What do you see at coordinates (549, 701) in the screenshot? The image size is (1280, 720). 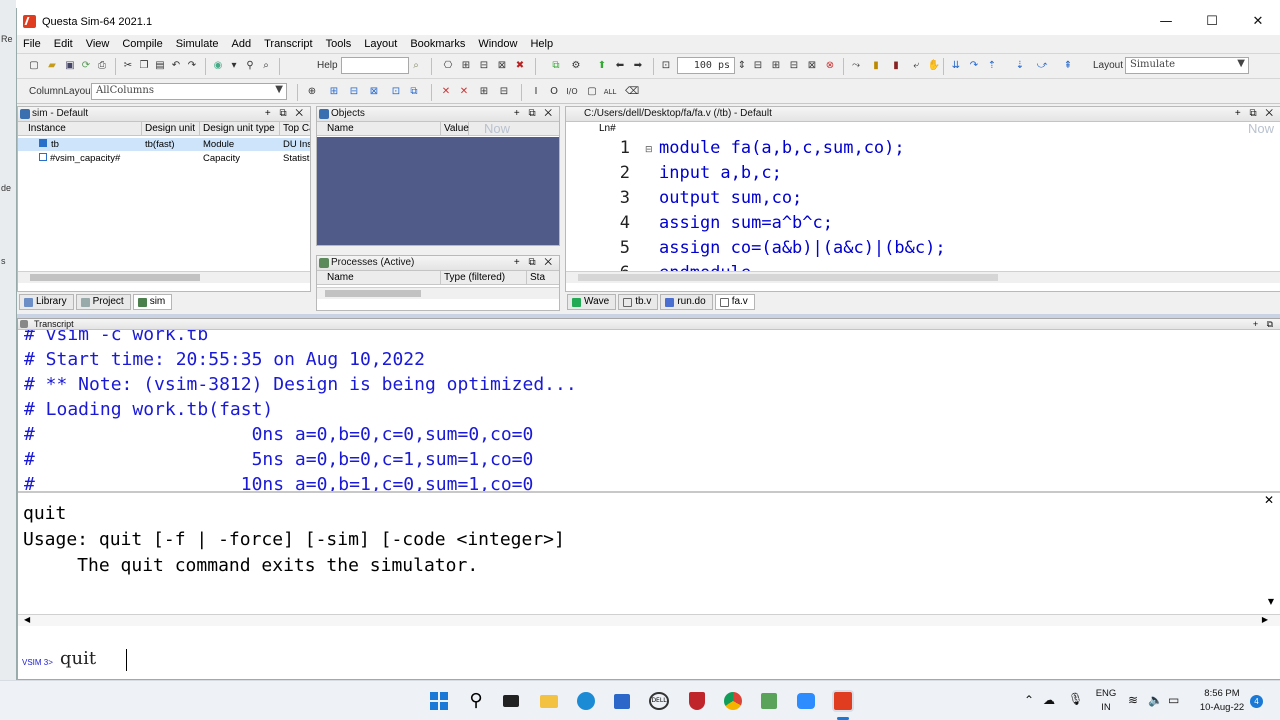 I see `file-explorer-icon` at bounding box center [549, 701].